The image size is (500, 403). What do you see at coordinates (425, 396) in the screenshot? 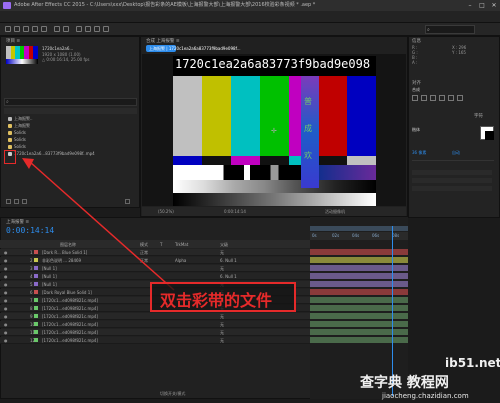
I see `watermark-url: jiaocheng.chazidian.com` at bounding box center [425, 396].